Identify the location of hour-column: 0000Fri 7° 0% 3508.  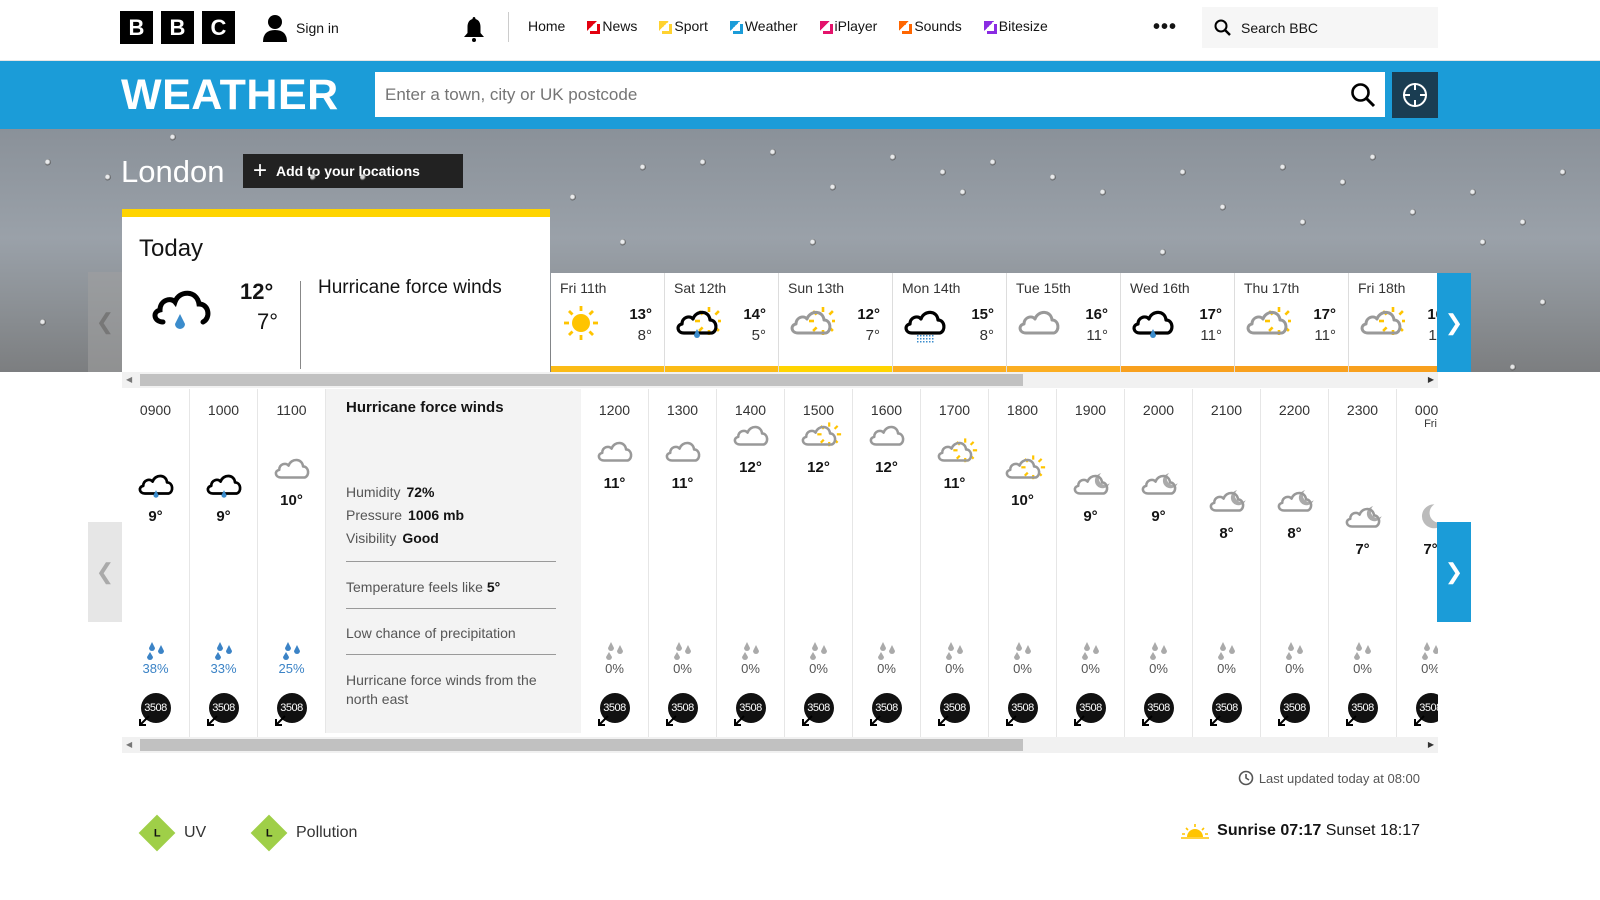
(1417, 563).